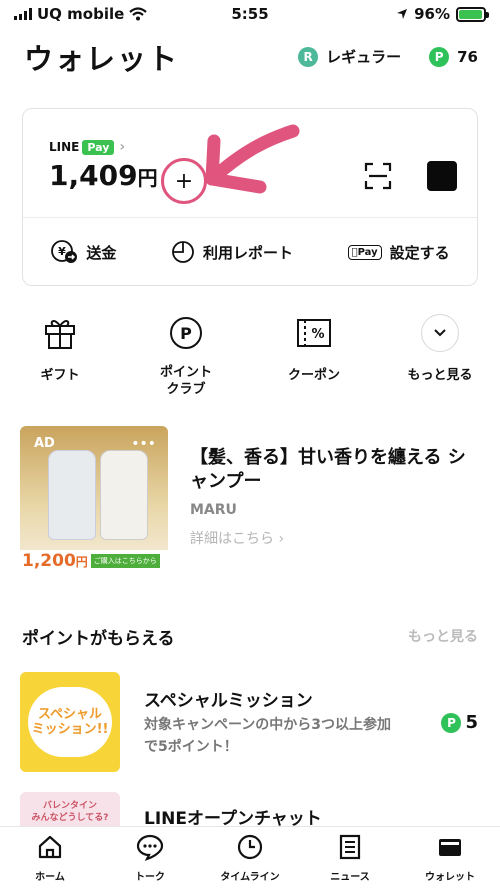 This screenshot has height=889, width=500. I want to click on scan-code-icon, so click(378, 176).